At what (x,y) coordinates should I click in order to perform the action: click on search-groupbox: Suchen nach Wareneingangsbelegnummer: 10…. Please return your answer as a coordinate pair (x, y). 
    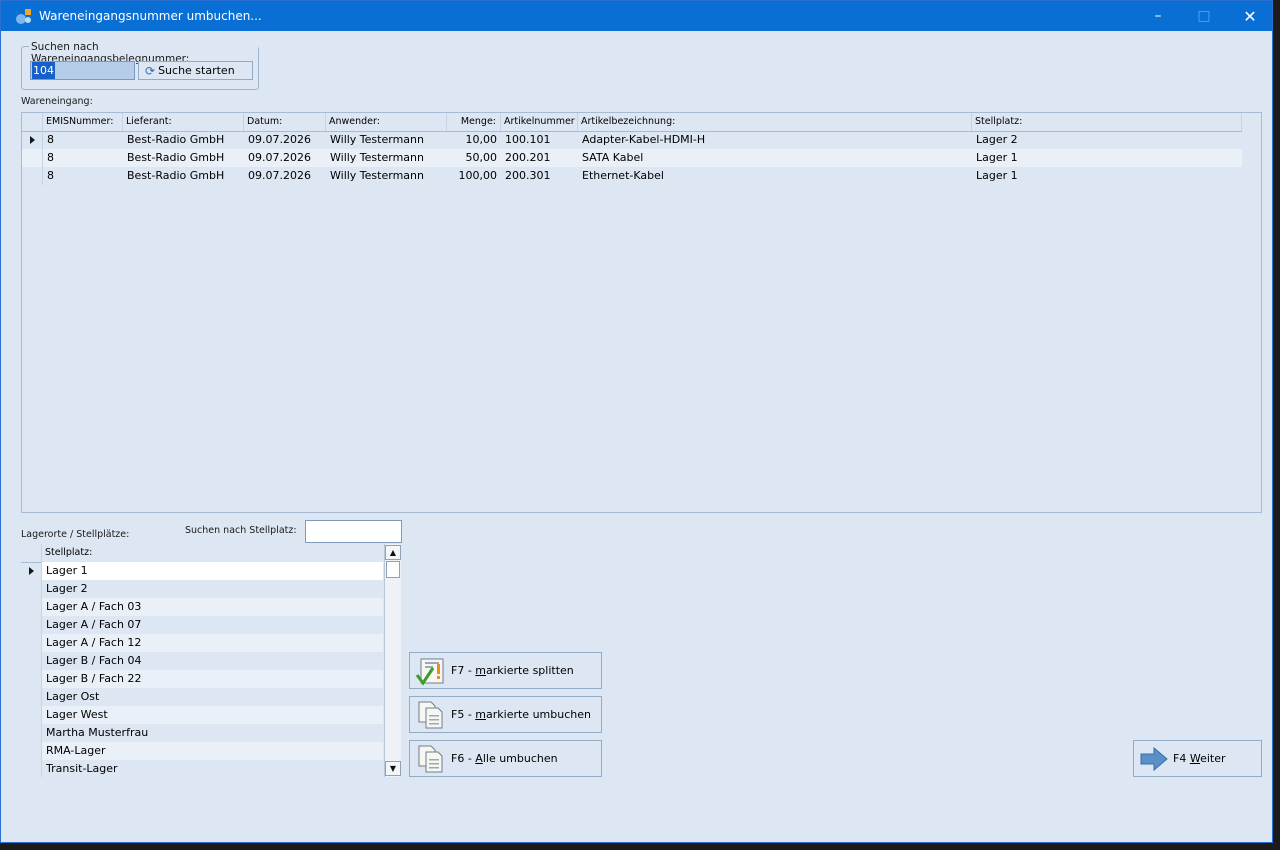
    Looking at the image, I should click on (140, 65).